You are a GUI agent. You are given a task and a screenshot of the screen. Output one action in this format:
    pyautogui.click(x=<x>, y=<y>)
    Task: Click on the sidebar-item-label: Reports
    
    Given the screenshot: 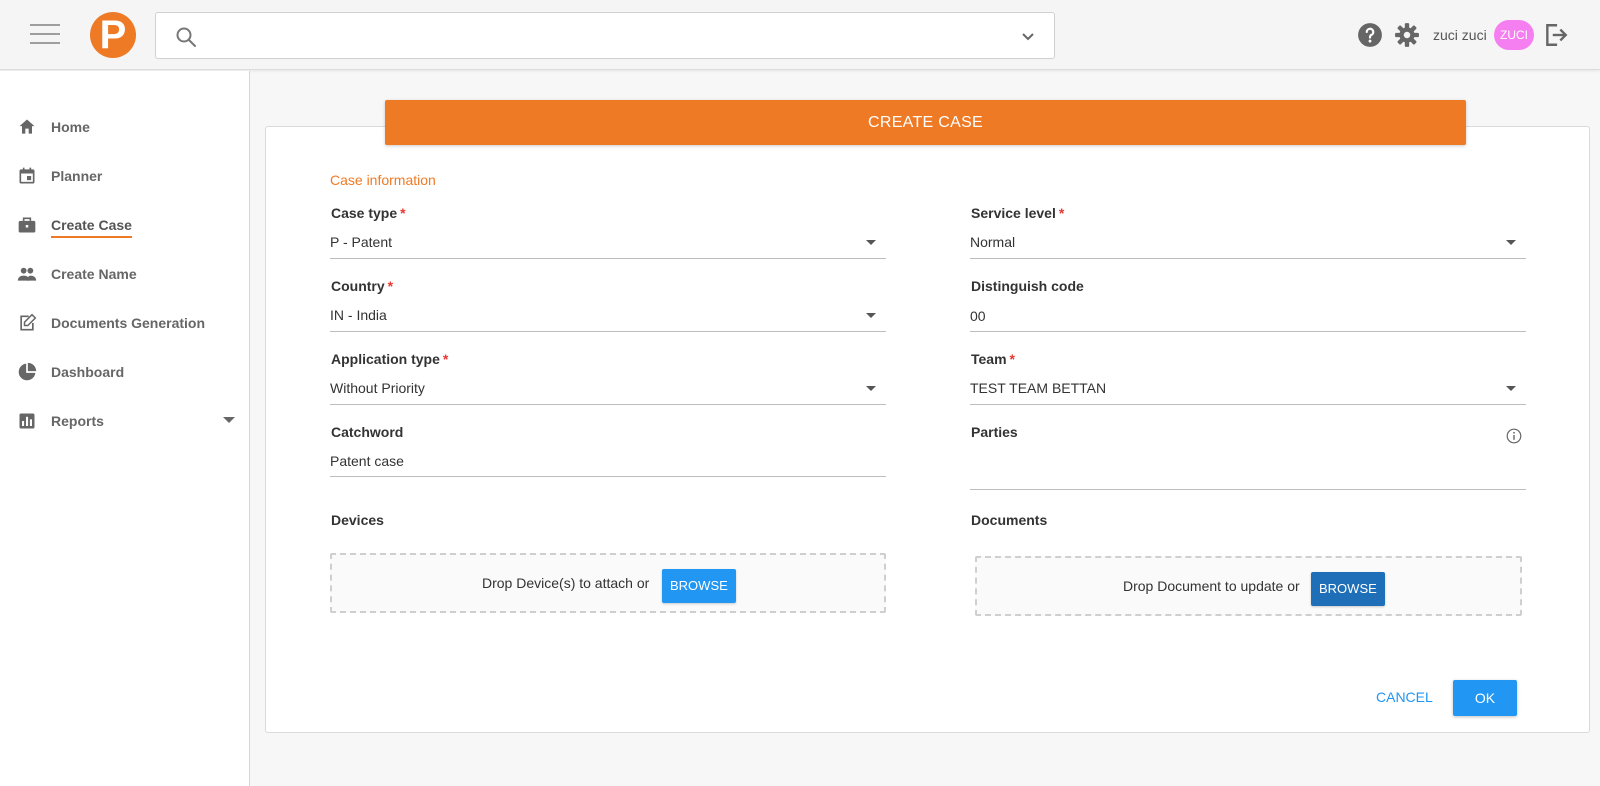 What is the action you would take?
    pyautogui.click(x=77, y=421)
    